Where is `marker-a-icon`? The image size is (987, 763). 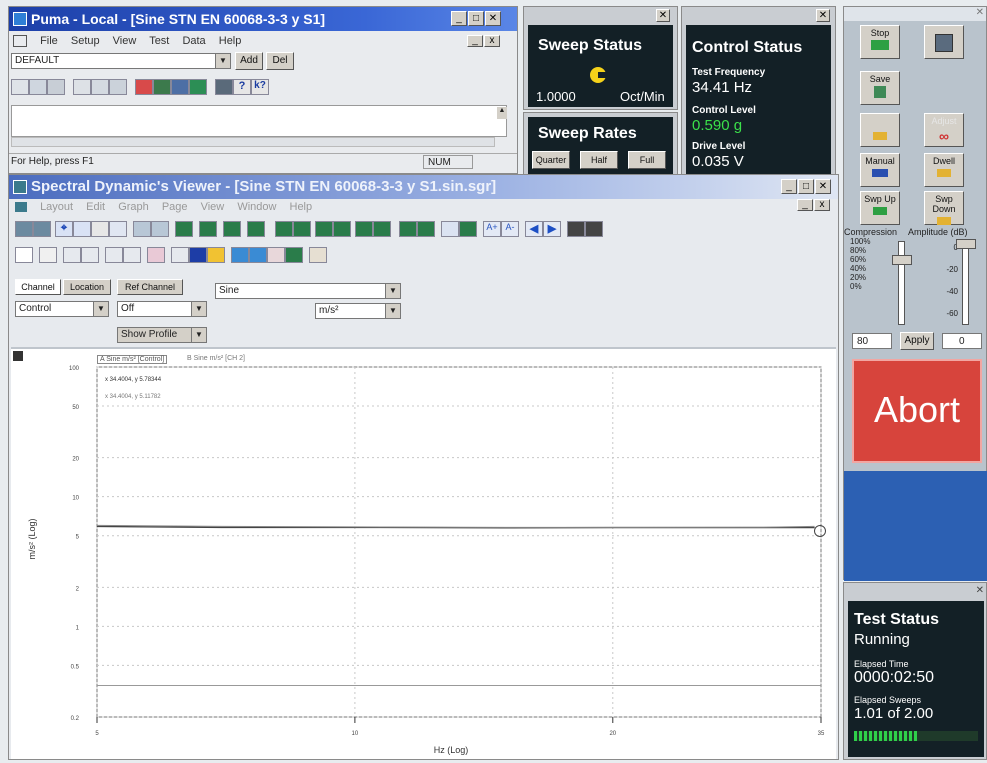
marker-a-icon is located at coordinates (450, 229).